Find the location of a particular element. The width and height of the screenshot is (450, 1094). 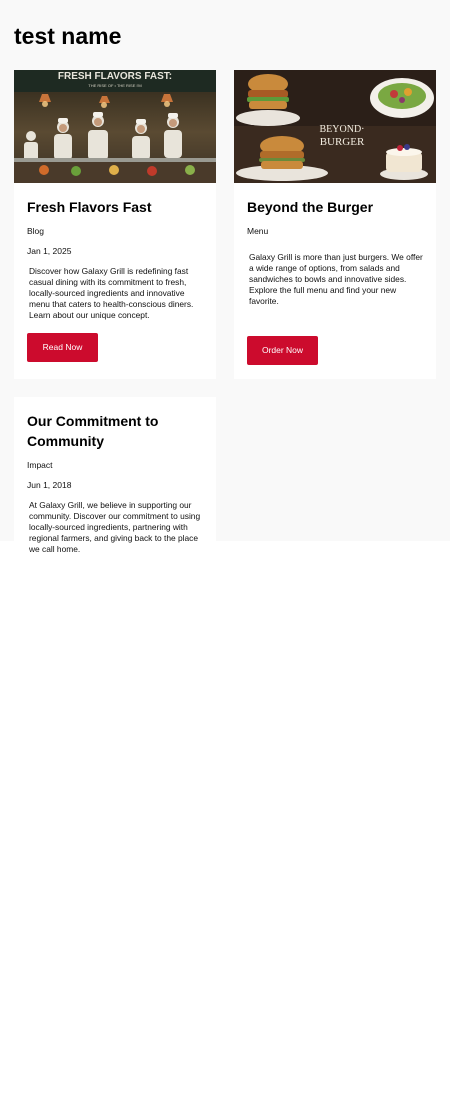

order-now-button: Order Now is located at coordinates (282, 350).